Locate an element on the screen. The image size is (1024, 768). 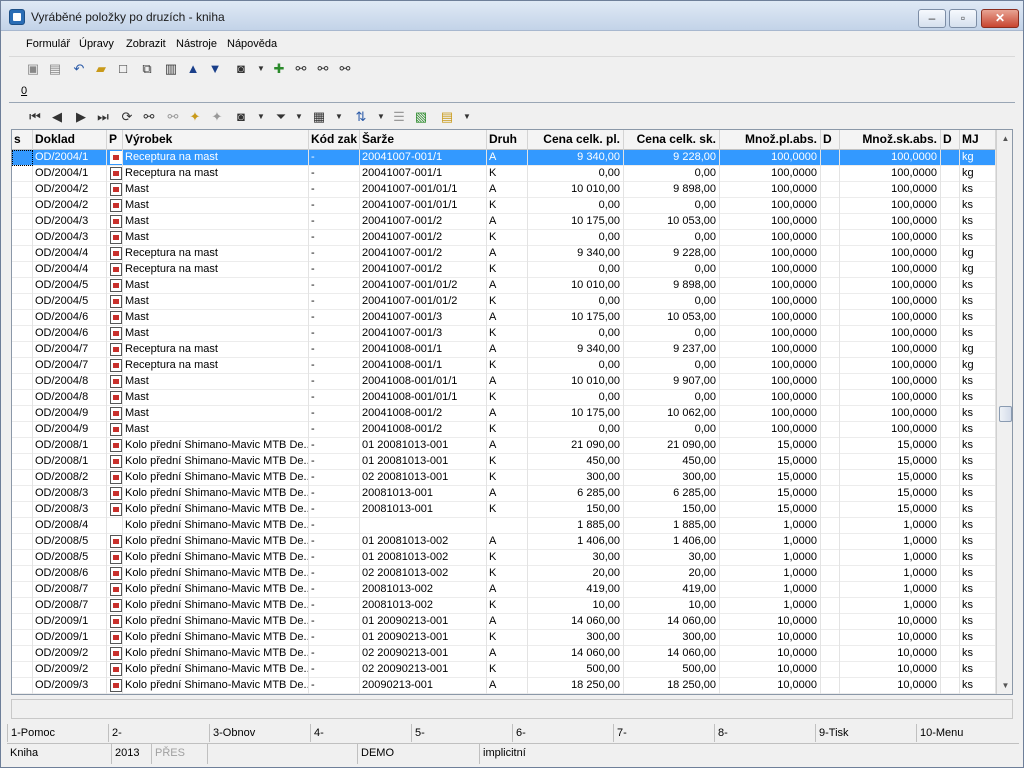
col-header-mnoz-sk: Množ.sk.abs. is located at coordinates (890, 140).